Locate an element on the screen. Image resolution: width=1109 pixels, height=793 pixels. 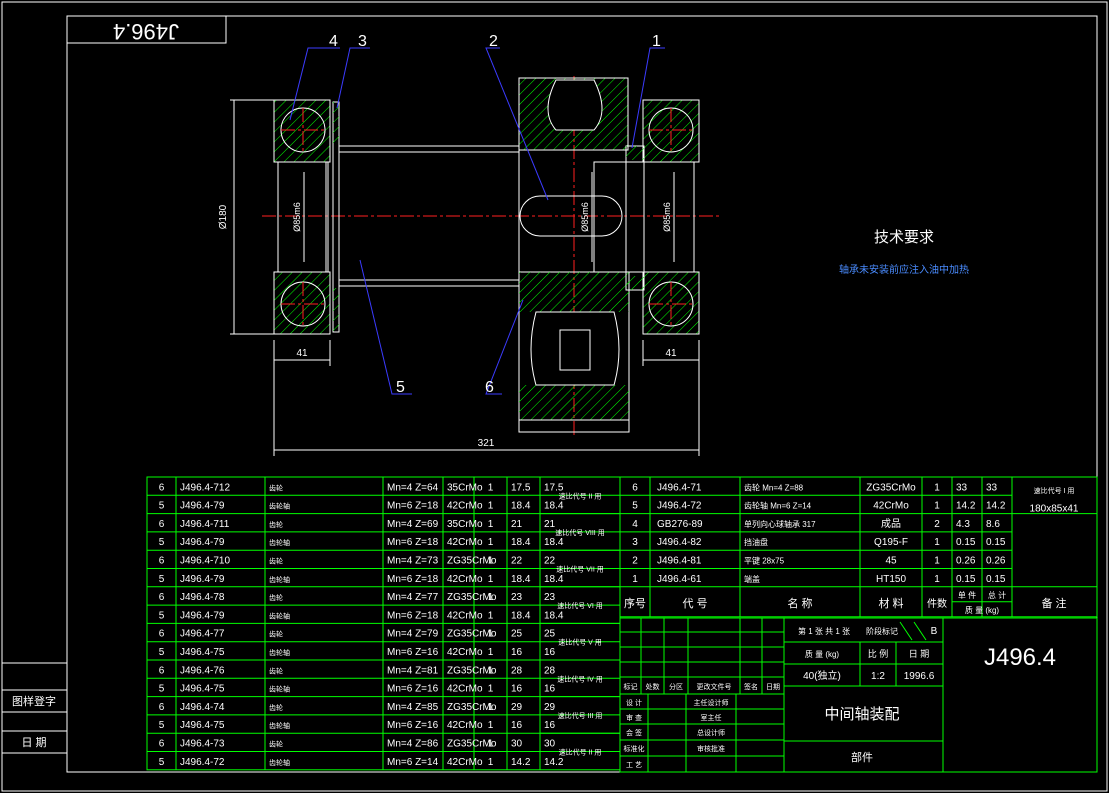
part-cell-no: 1 is located at coordinates (635, 579).